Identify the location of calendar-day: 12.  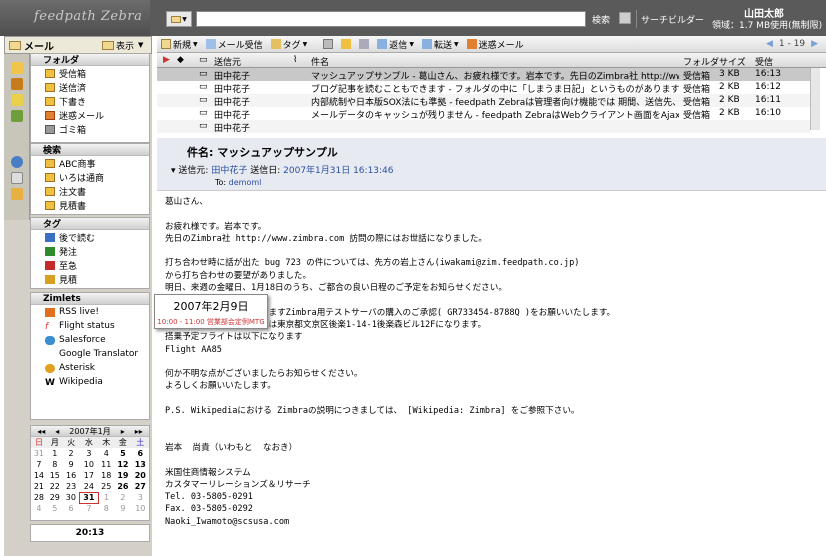
(122, 464).